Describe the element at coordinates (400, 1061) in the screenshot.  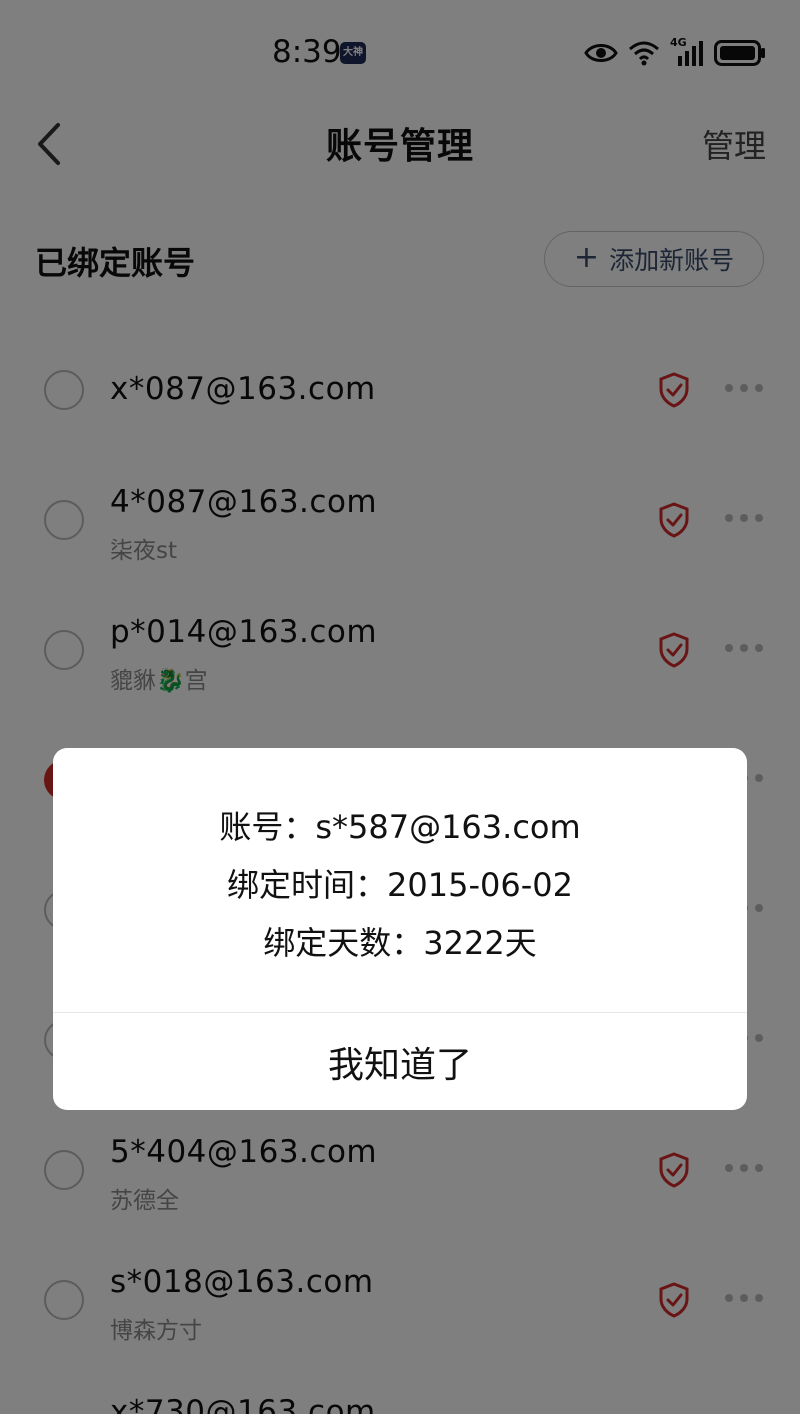
I see `dialog-confirm-button: 我知道了` at that location.